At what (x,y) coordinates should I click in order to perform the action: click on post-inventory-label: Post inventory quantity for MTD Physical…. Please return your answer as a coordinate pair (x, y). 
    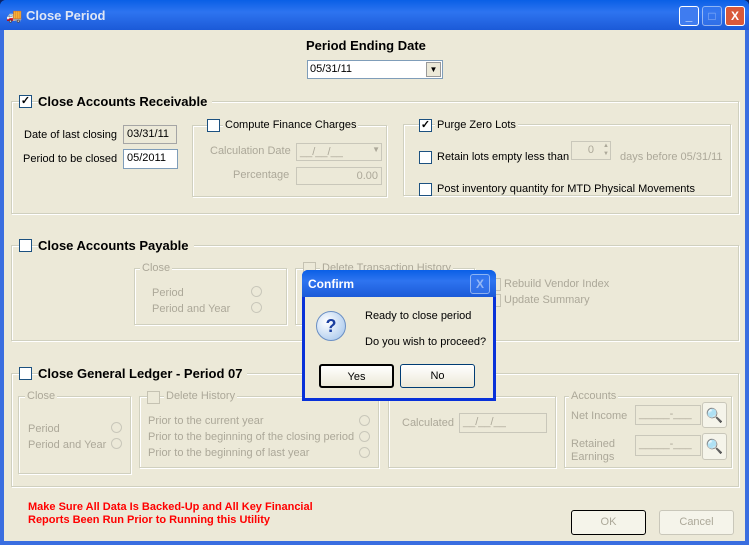
    Looking at the image, I should click on (566, 189).